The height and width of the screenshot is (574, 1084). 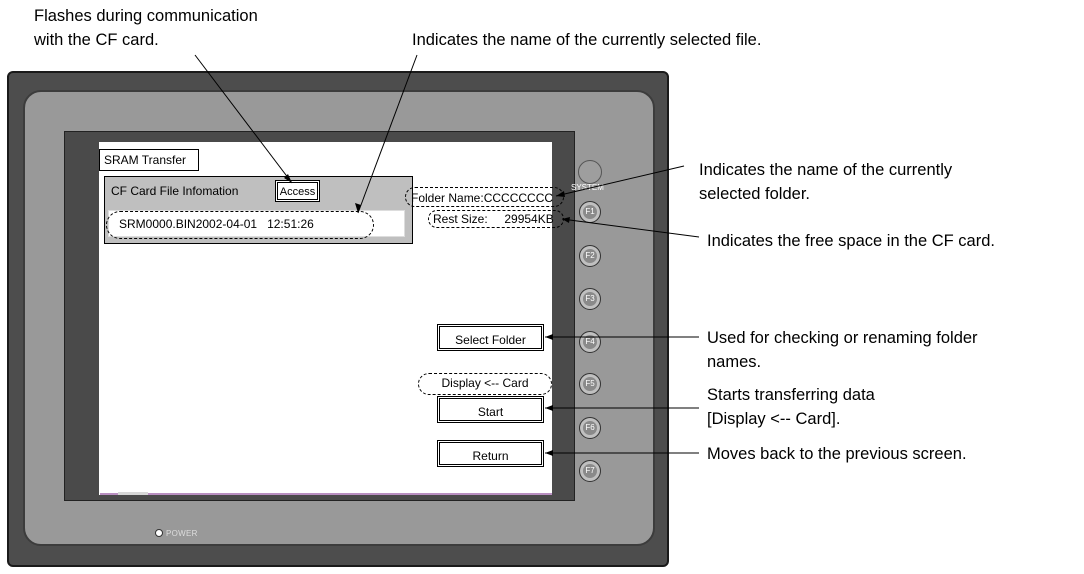 What do you see at coordinates (566, 220) in the screenshot?
I see `arrowhead-rest` at bounding box center [566, 220].